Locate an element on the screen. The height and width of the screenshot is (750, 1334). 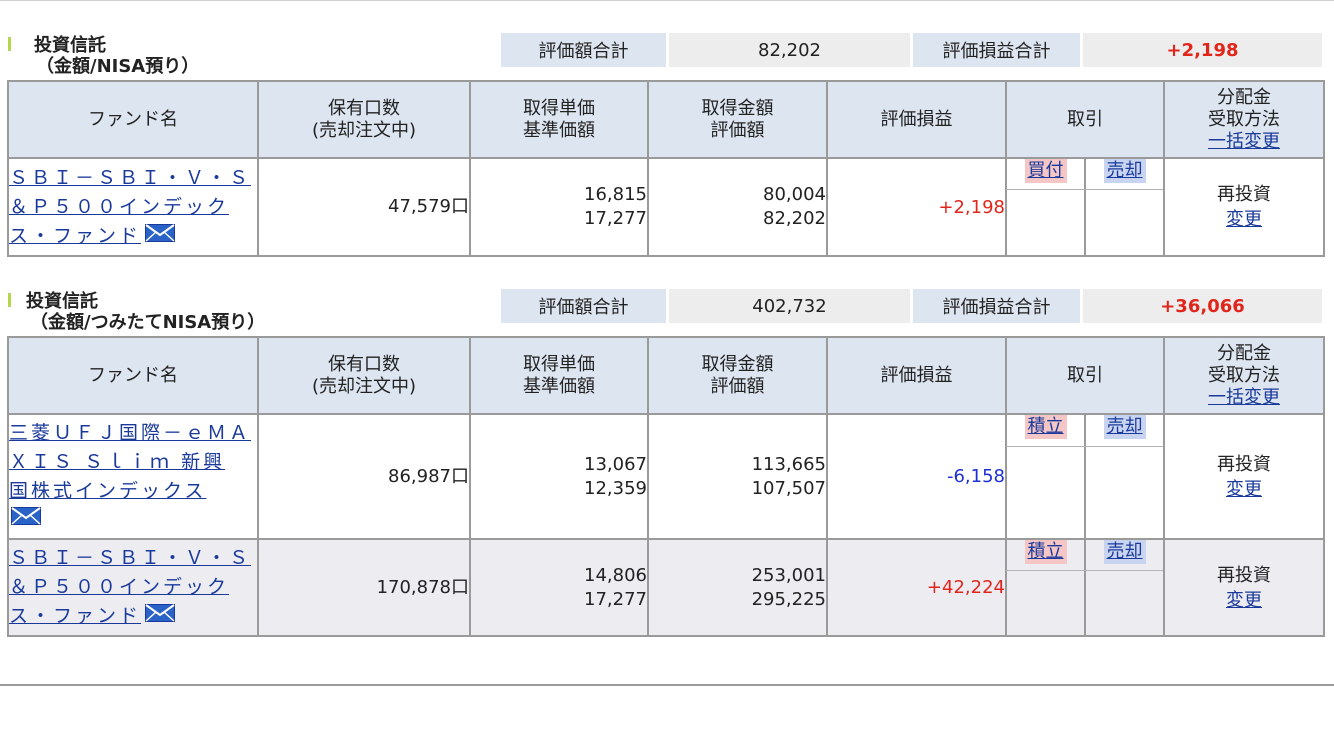
eval-amount: 82,202 is located at coordinates (794, 218).